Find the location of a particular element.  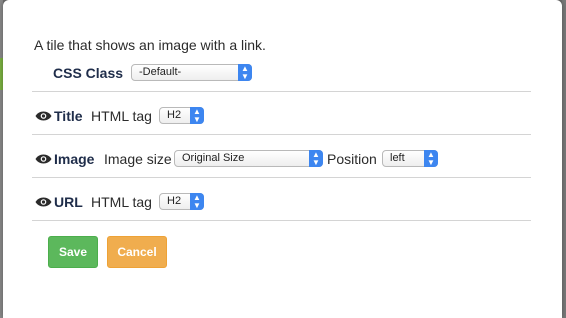

position-select: left ▲ ▼ is located at coordinates (410, 158).